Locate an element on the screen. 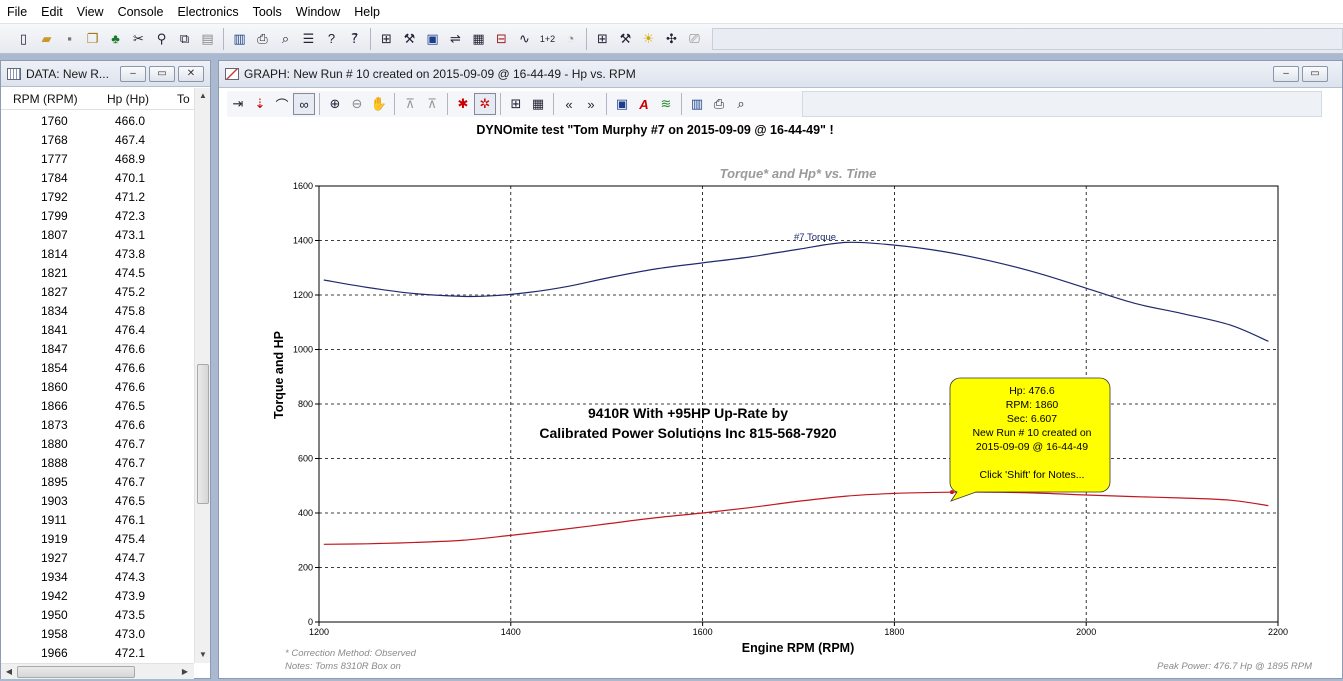 The image size is (1343, 681). column-header-rpm: RPM (RPM) is located at coordinates (45, 99).